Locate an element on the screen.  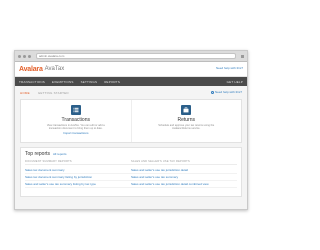
logo: Avalara is located at coordinates (31, 69).